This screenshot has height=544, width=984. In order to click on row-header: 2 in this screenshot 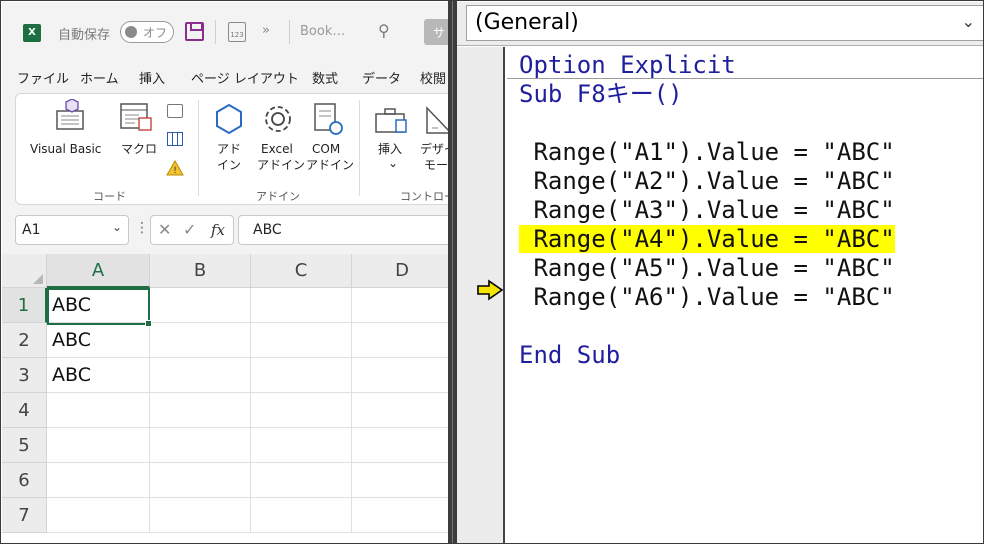, I will do `click(24, 340)`.